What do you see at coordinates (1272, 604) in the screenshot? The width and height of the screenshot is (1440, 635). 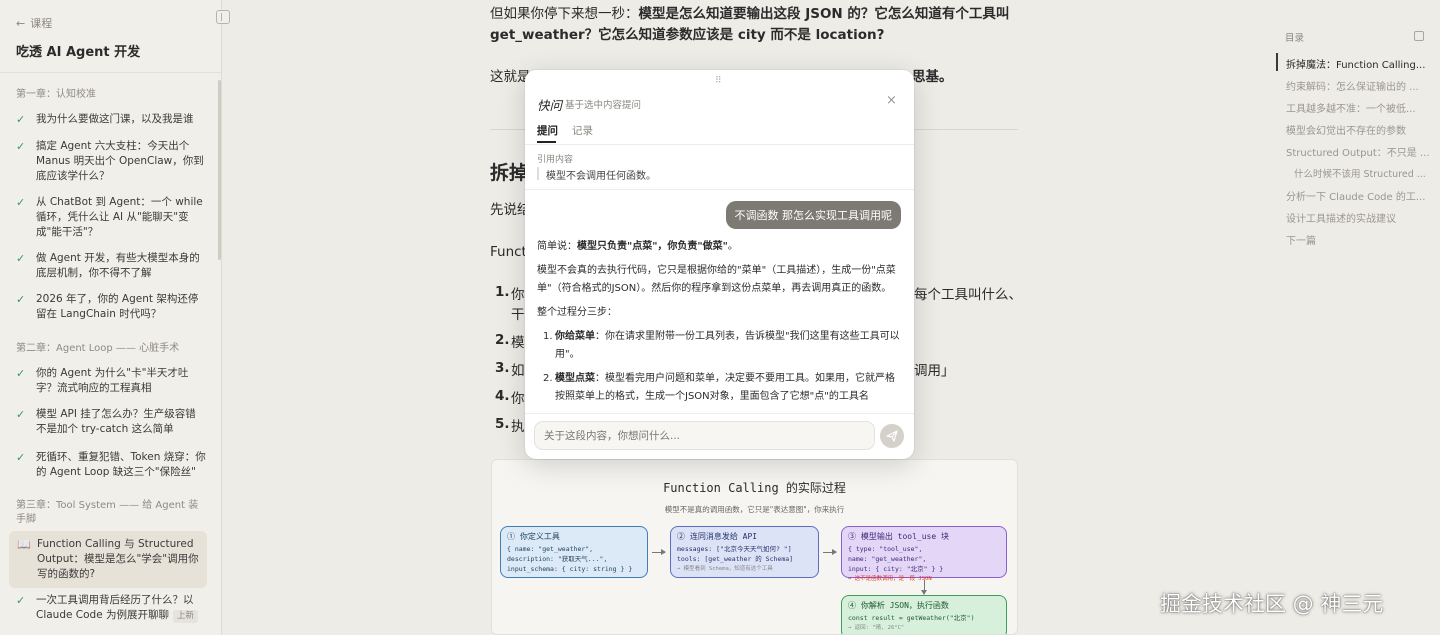 I see `watermark: 掘金技术社区 @ 神三元` at bounding box center [1272, 604].